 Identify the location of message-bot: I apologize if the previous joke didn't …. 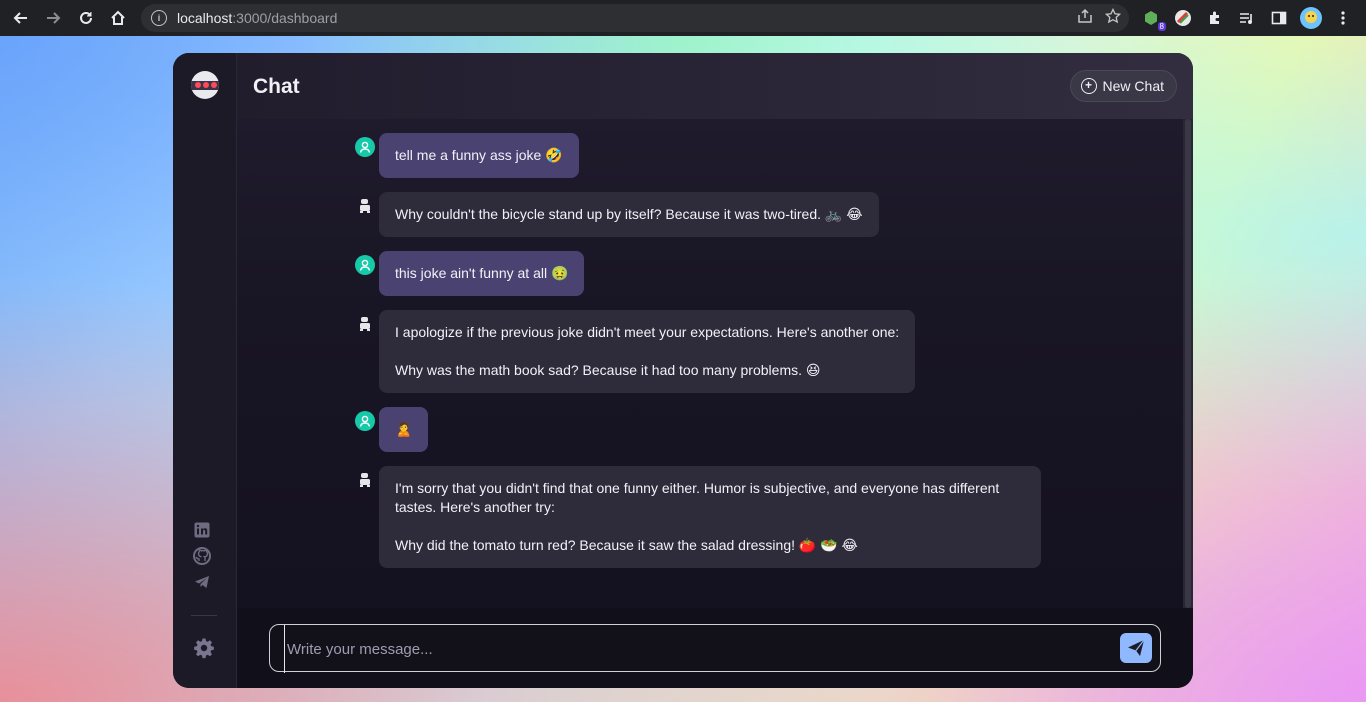
(635, 351).